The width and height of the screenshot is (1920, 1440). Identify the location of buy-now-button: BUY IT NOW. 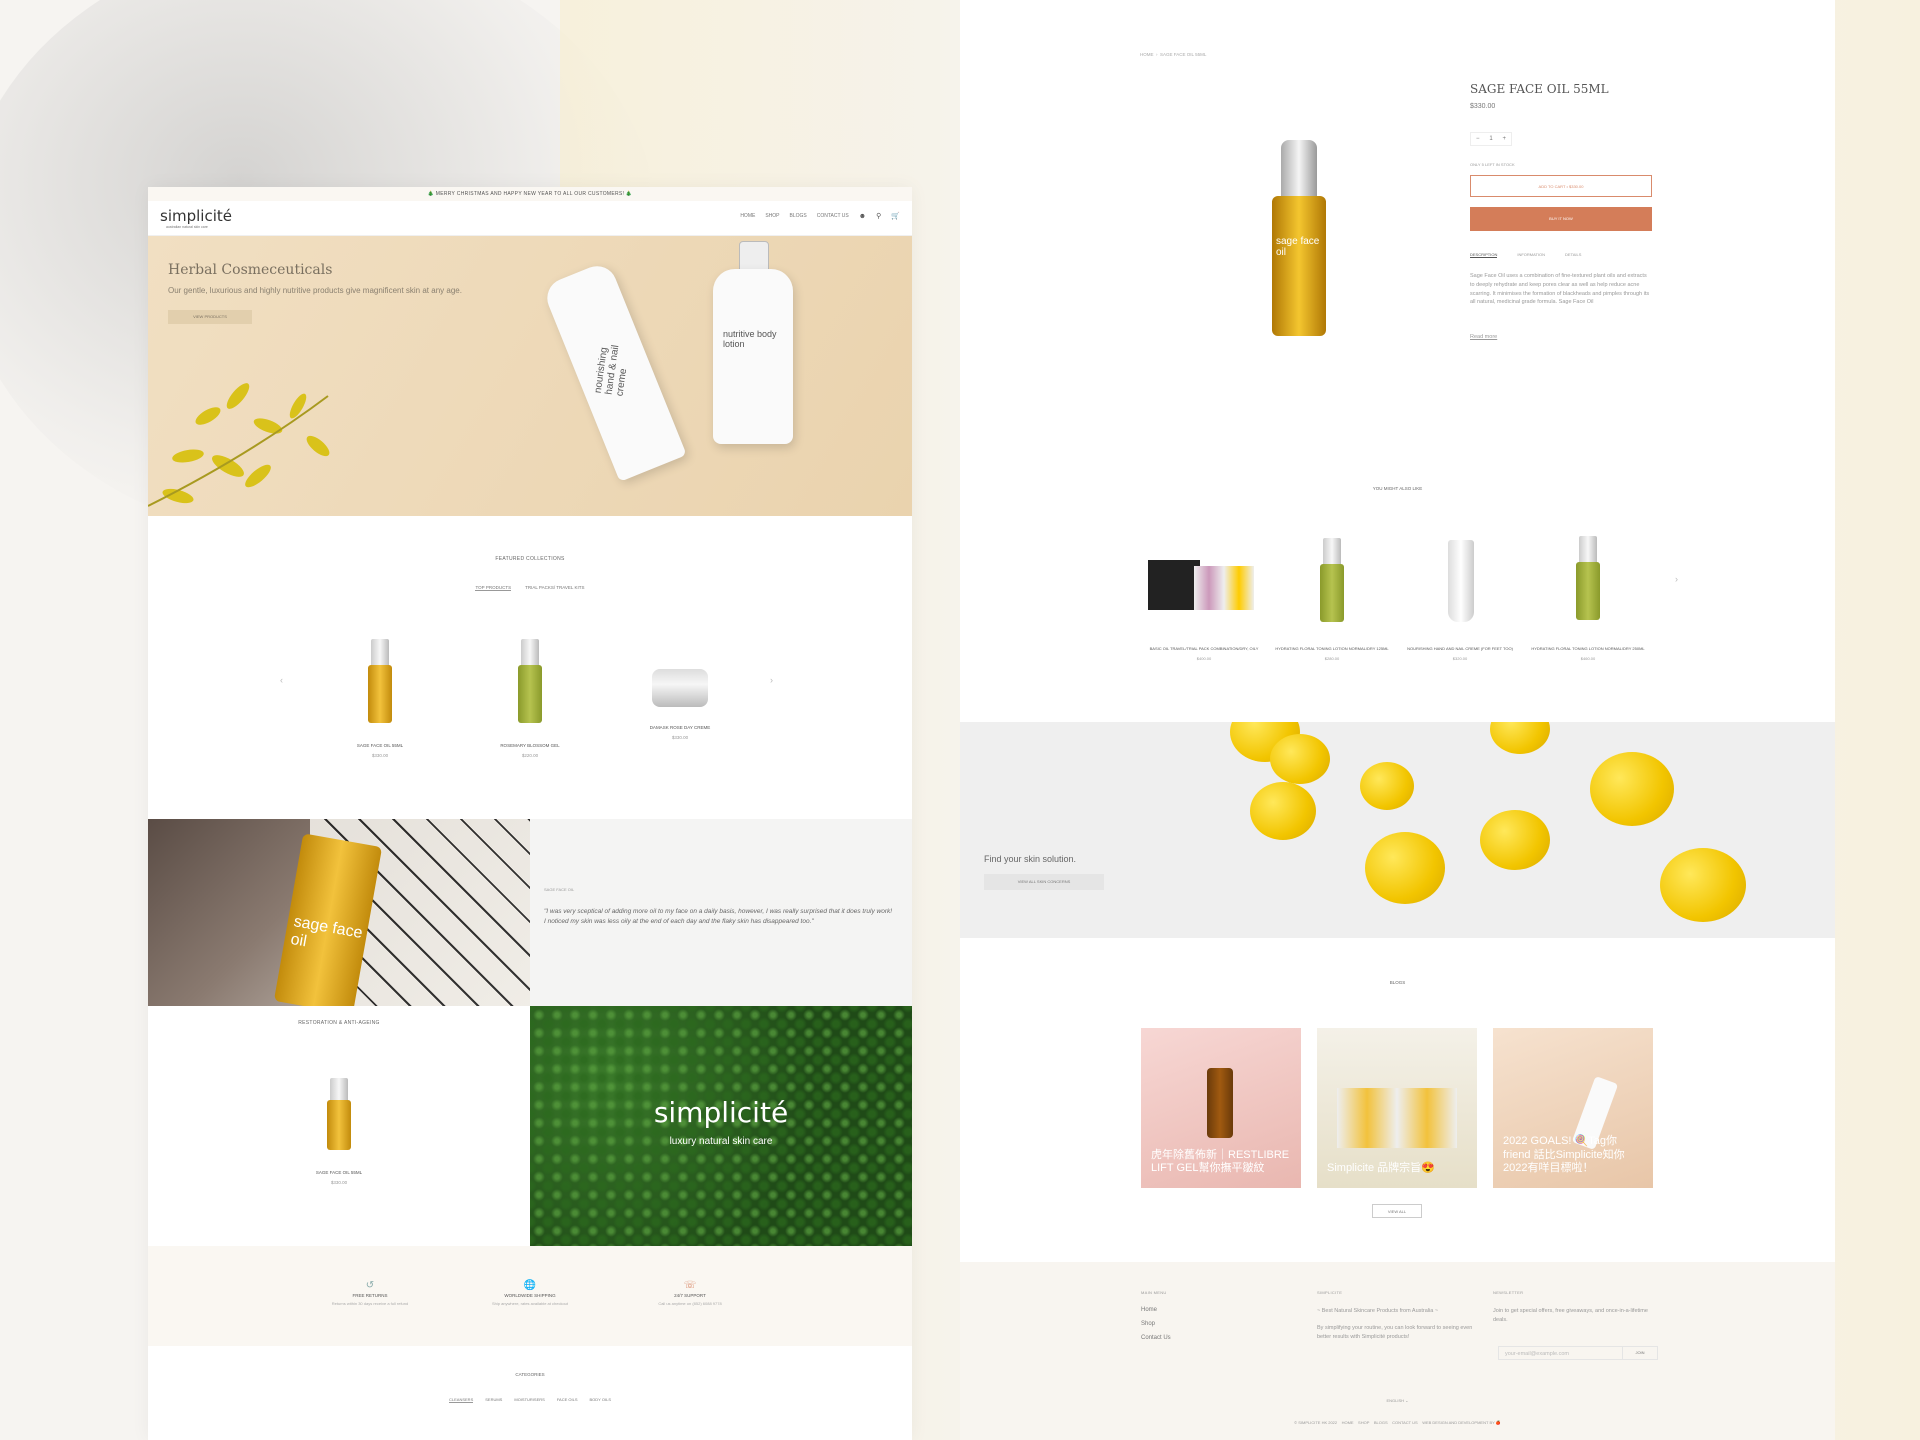
(1561, 219).